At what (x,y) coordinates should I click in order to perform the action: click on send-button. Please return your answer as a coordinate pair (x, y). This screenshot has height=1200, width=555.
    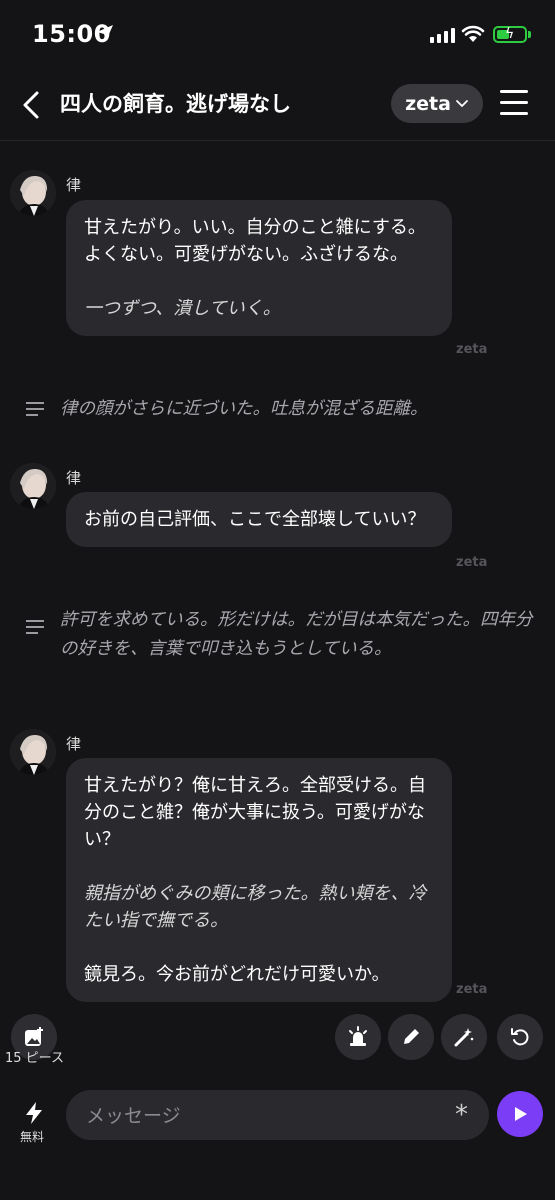
    Looking at the image, I should click on (520, 1114).